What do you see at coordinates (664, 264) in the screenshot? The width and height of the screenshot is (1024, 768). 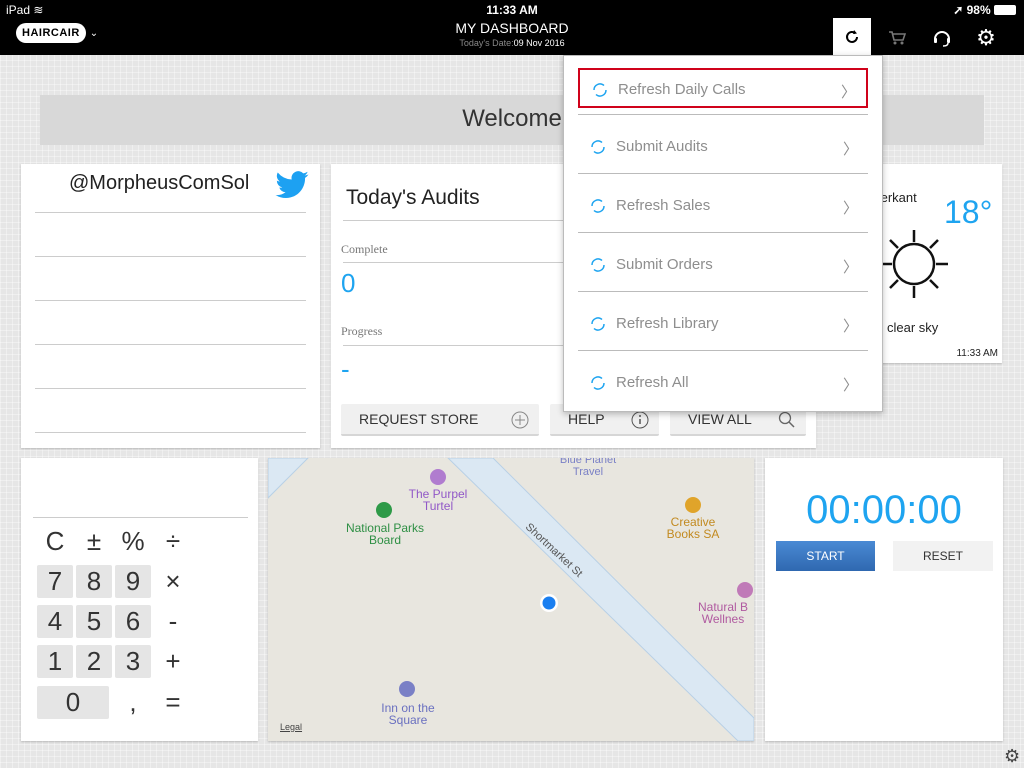 I see `menu-item-label: Submit Orders` at bounding box center [664, 264].